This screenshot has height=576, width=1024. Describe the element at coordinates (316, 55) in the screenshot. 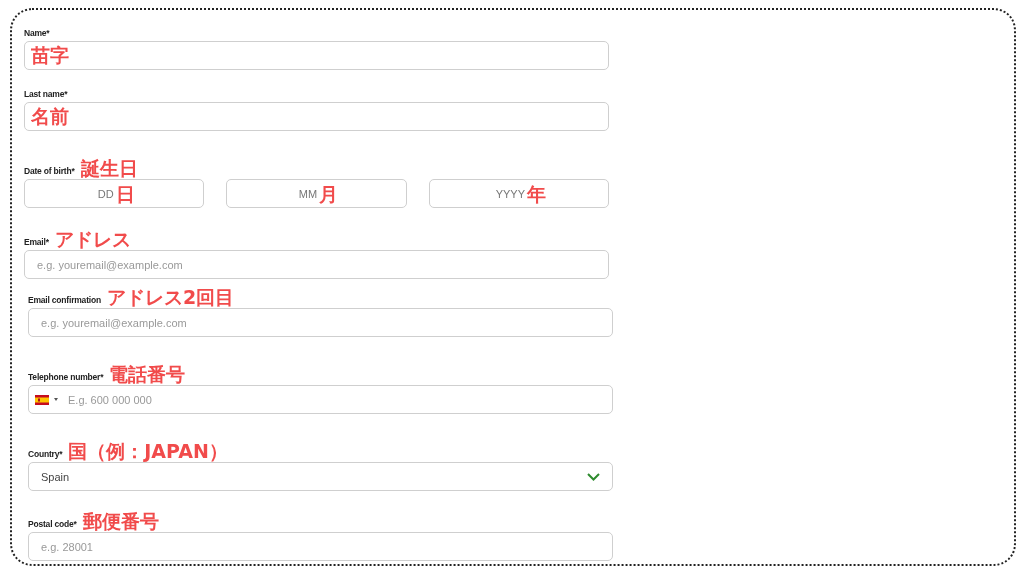

I see `input-field: 苗字` at that location.